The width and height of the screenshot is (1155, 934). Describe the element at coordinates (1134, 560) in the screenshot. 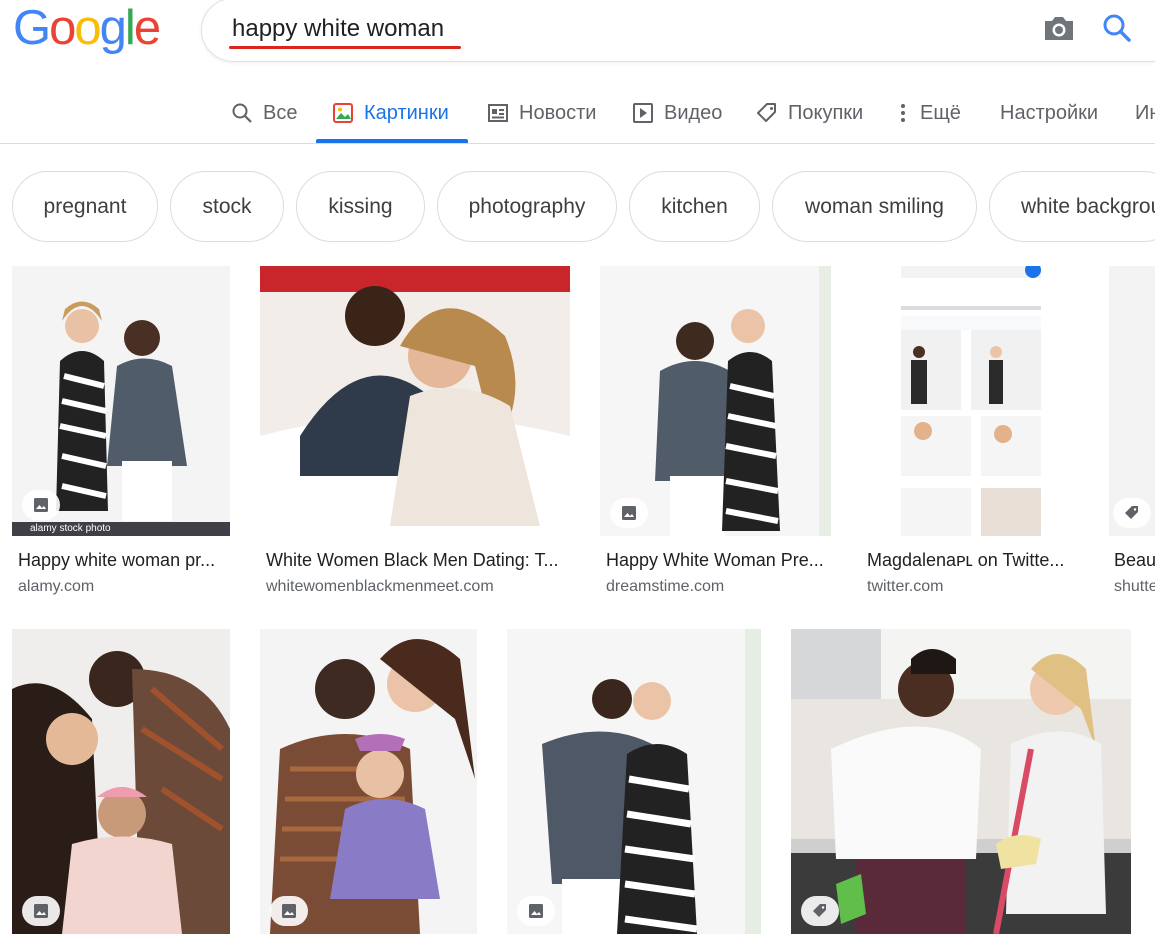

I see `result-title: Beau` at that location.